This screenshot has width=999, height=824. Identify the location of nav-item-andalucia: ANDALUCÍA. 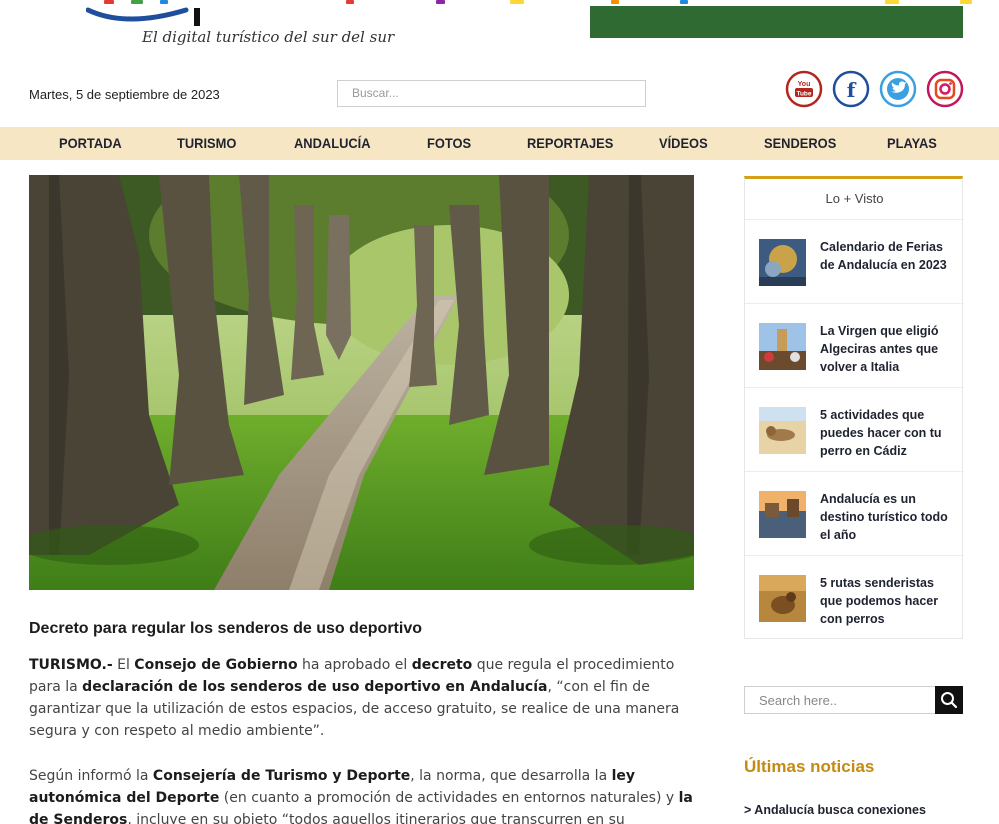
(332, 143).